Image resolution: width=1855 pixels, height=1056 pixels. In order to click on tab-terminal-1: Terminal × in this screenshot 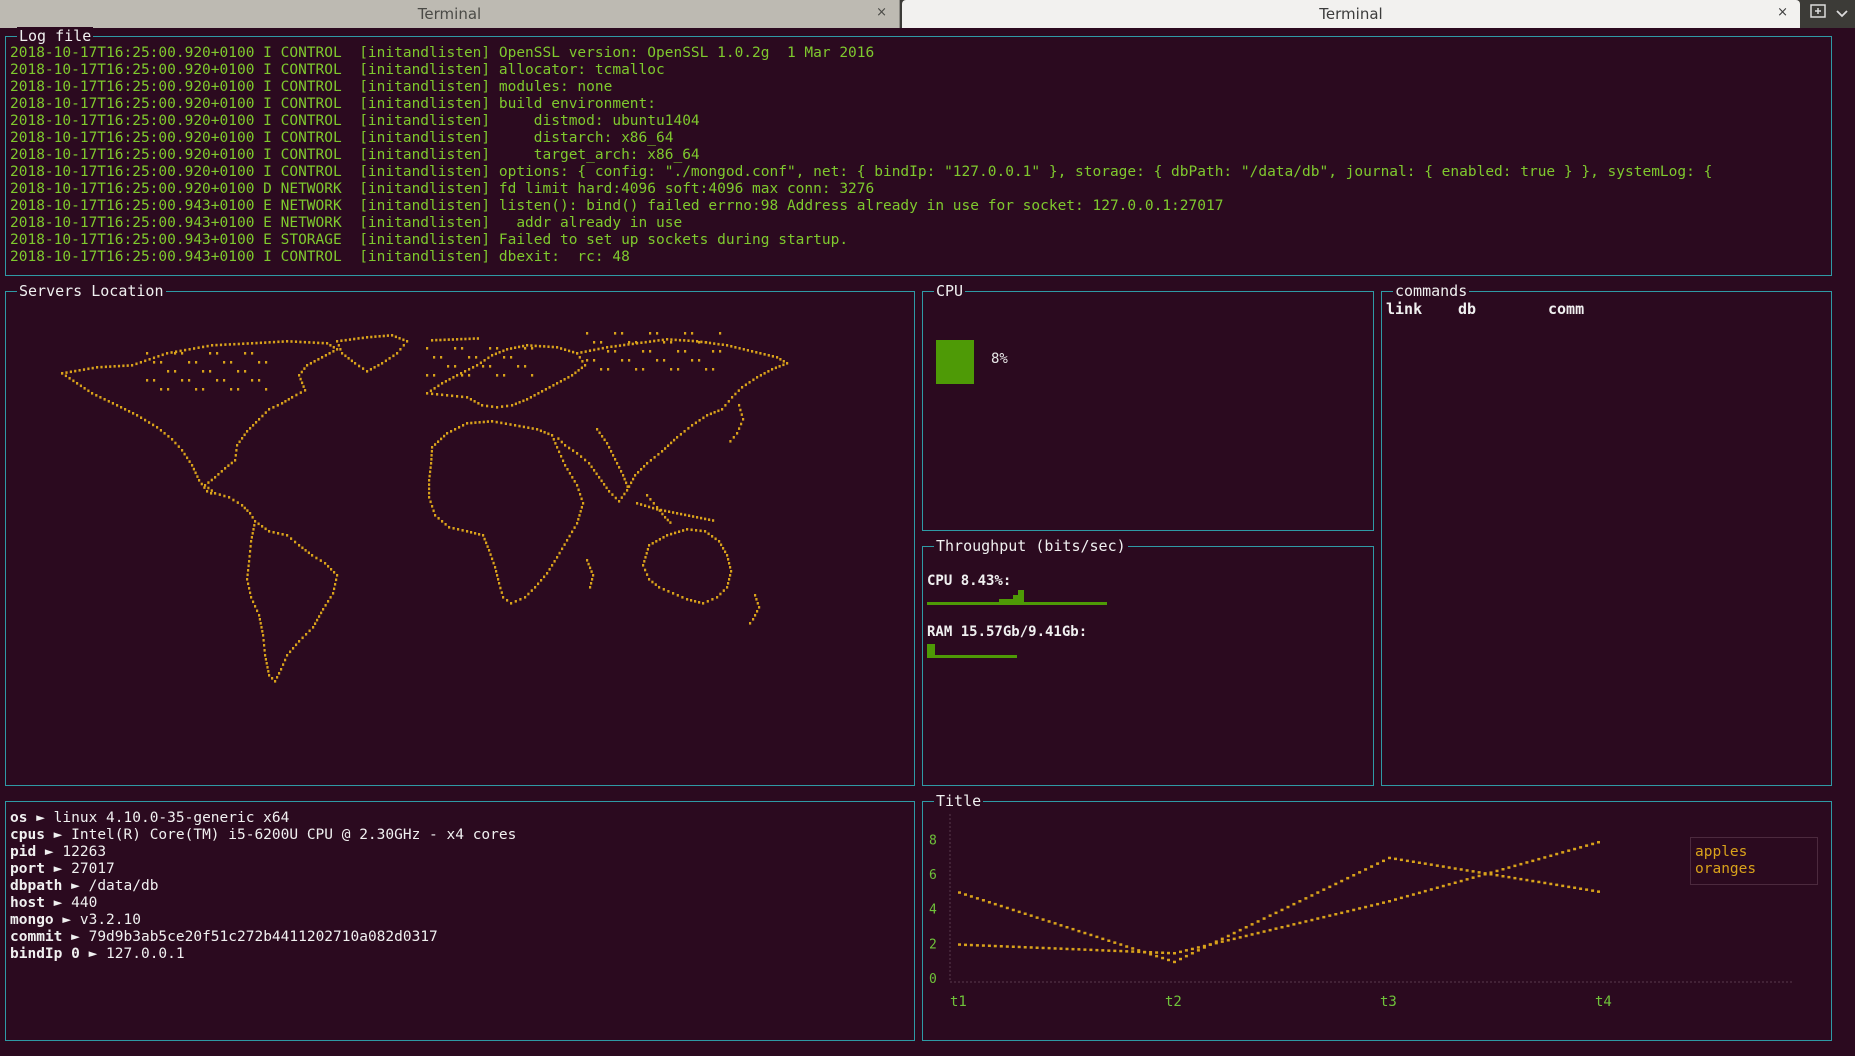, I will do `click(450, 14)`.